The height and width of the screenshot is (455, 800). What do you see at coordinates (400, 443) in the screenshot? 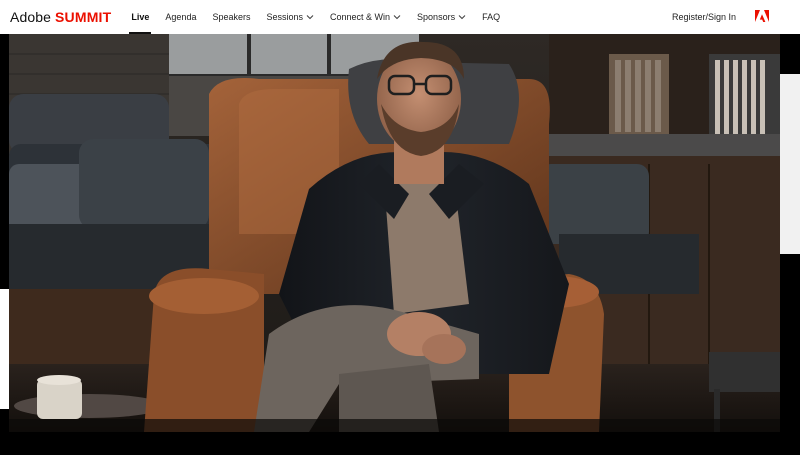
I see `video-bottom-bar` at bounding box center [400, 443].